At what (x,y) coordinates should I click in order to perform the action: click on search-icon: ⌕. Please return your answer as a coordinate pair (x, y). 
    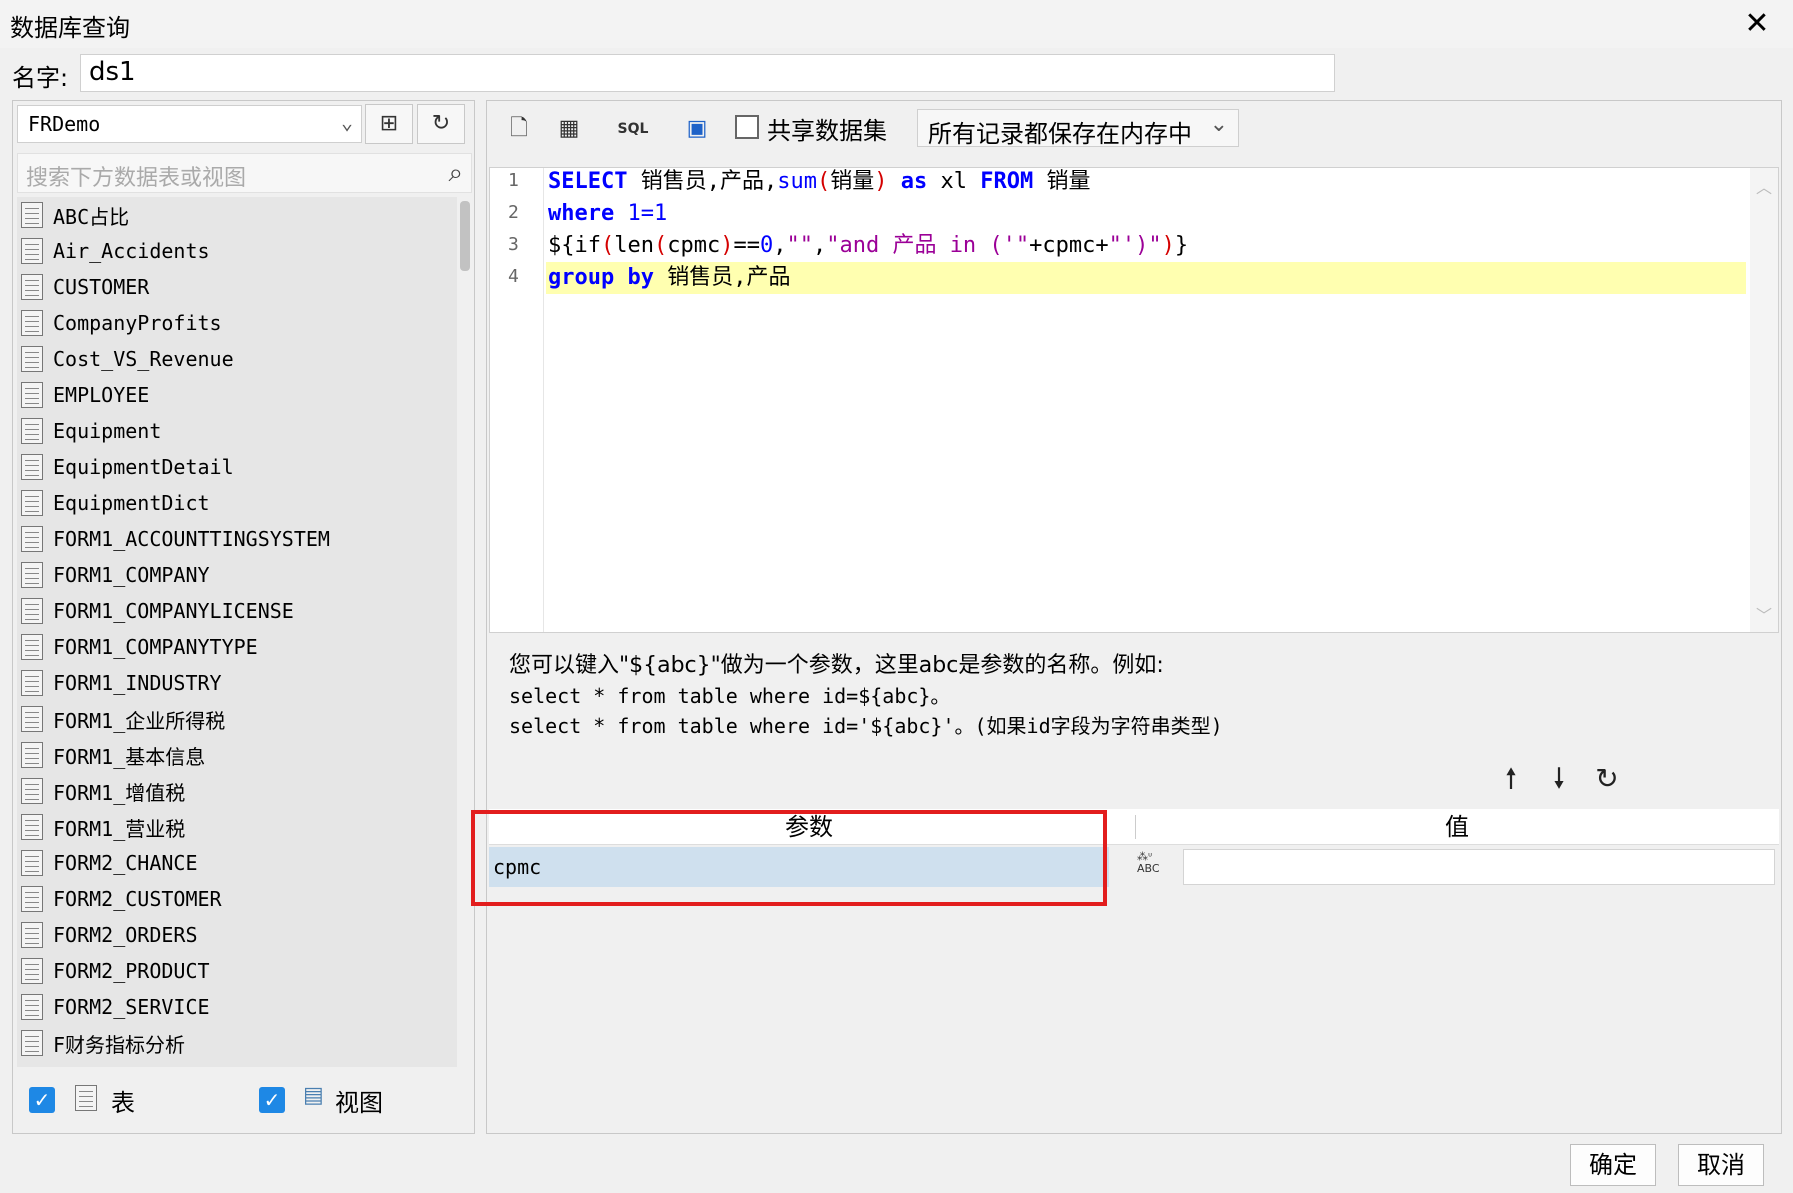
    Looking at the image, I should click on (455, 173).